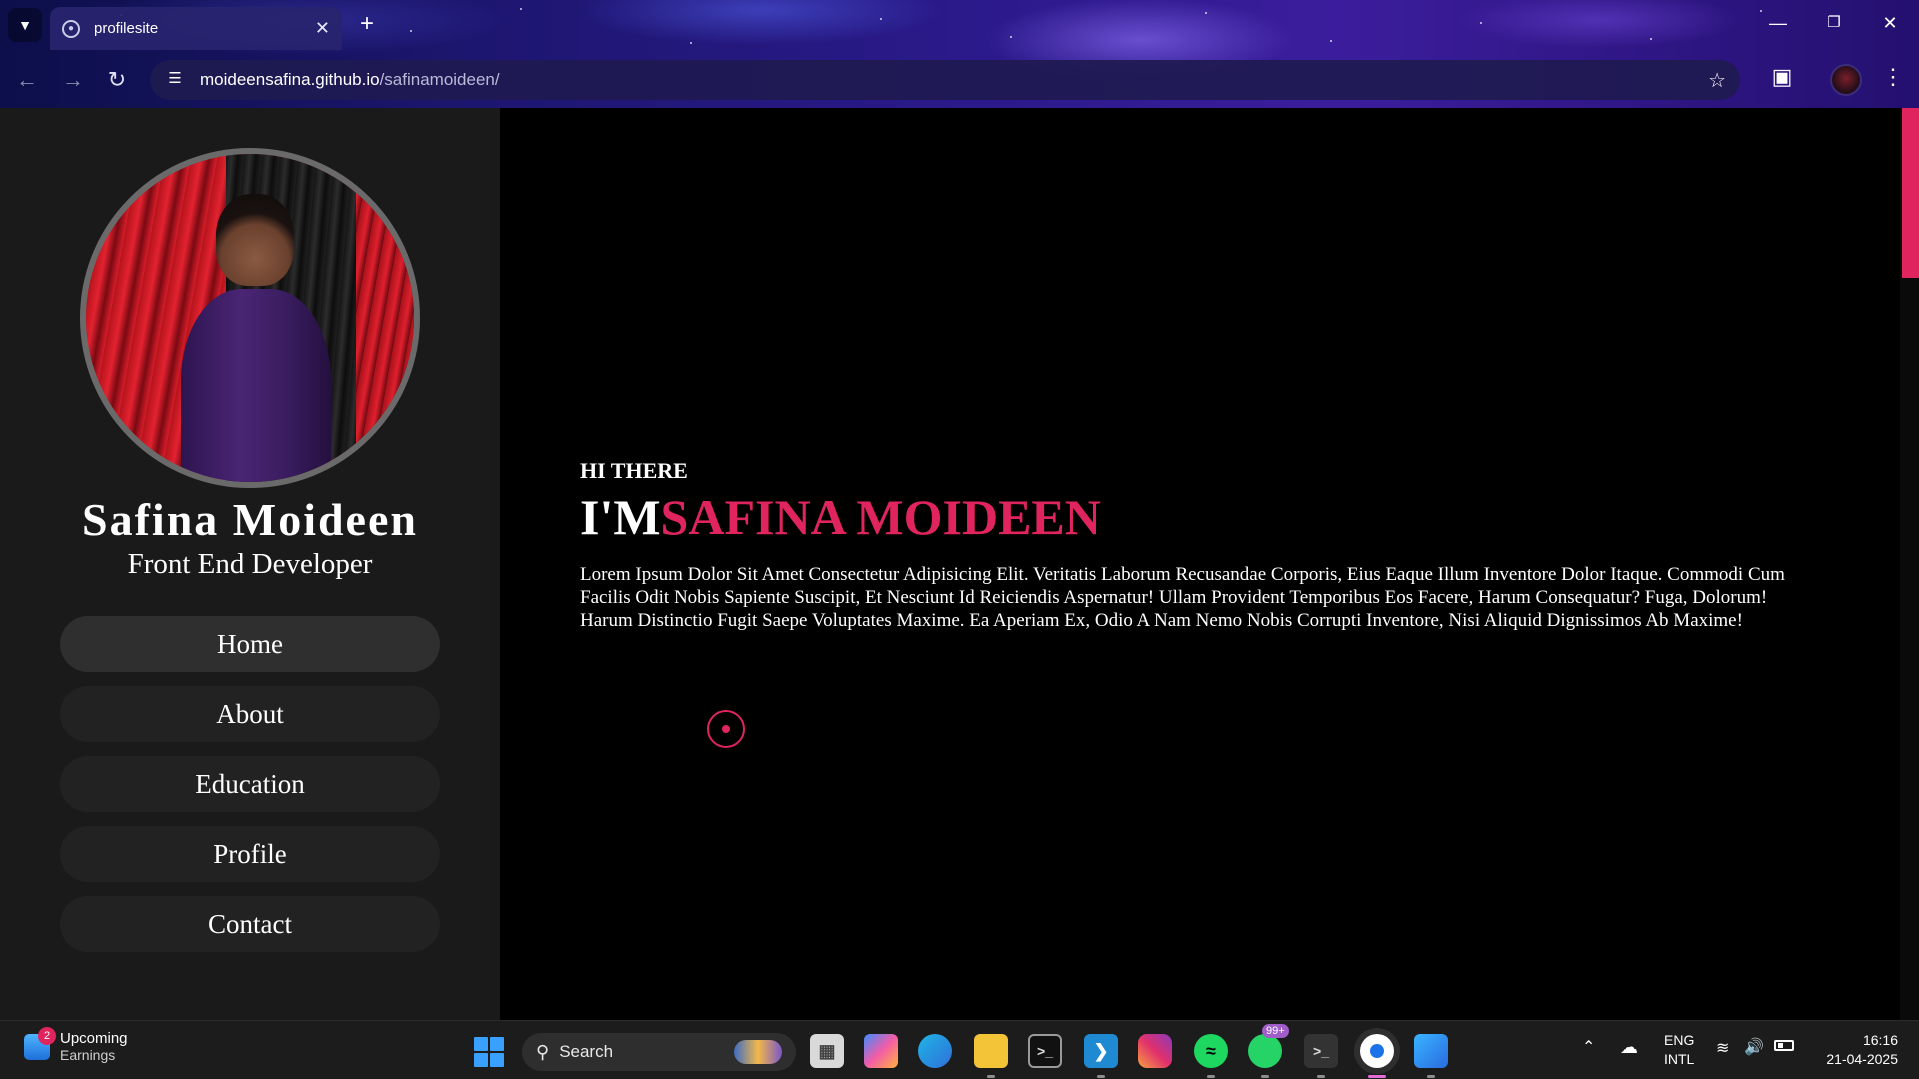 This screenshot has height=1079, width=1919. What do you see at coordinates (959, 25) in the screenshot?
I see `tab-strip: ▼ ● profilesite ✕ + — ❐ ✕` at bounding box center [959, 25].